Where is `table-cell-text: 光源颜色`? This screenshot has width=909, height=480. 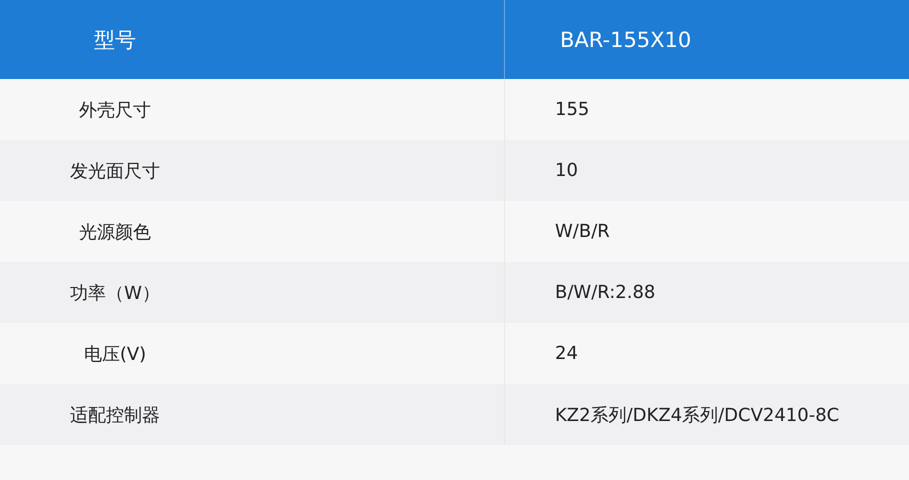
table-cell-text: 光源颜色 is located at coordinates (115, 232).